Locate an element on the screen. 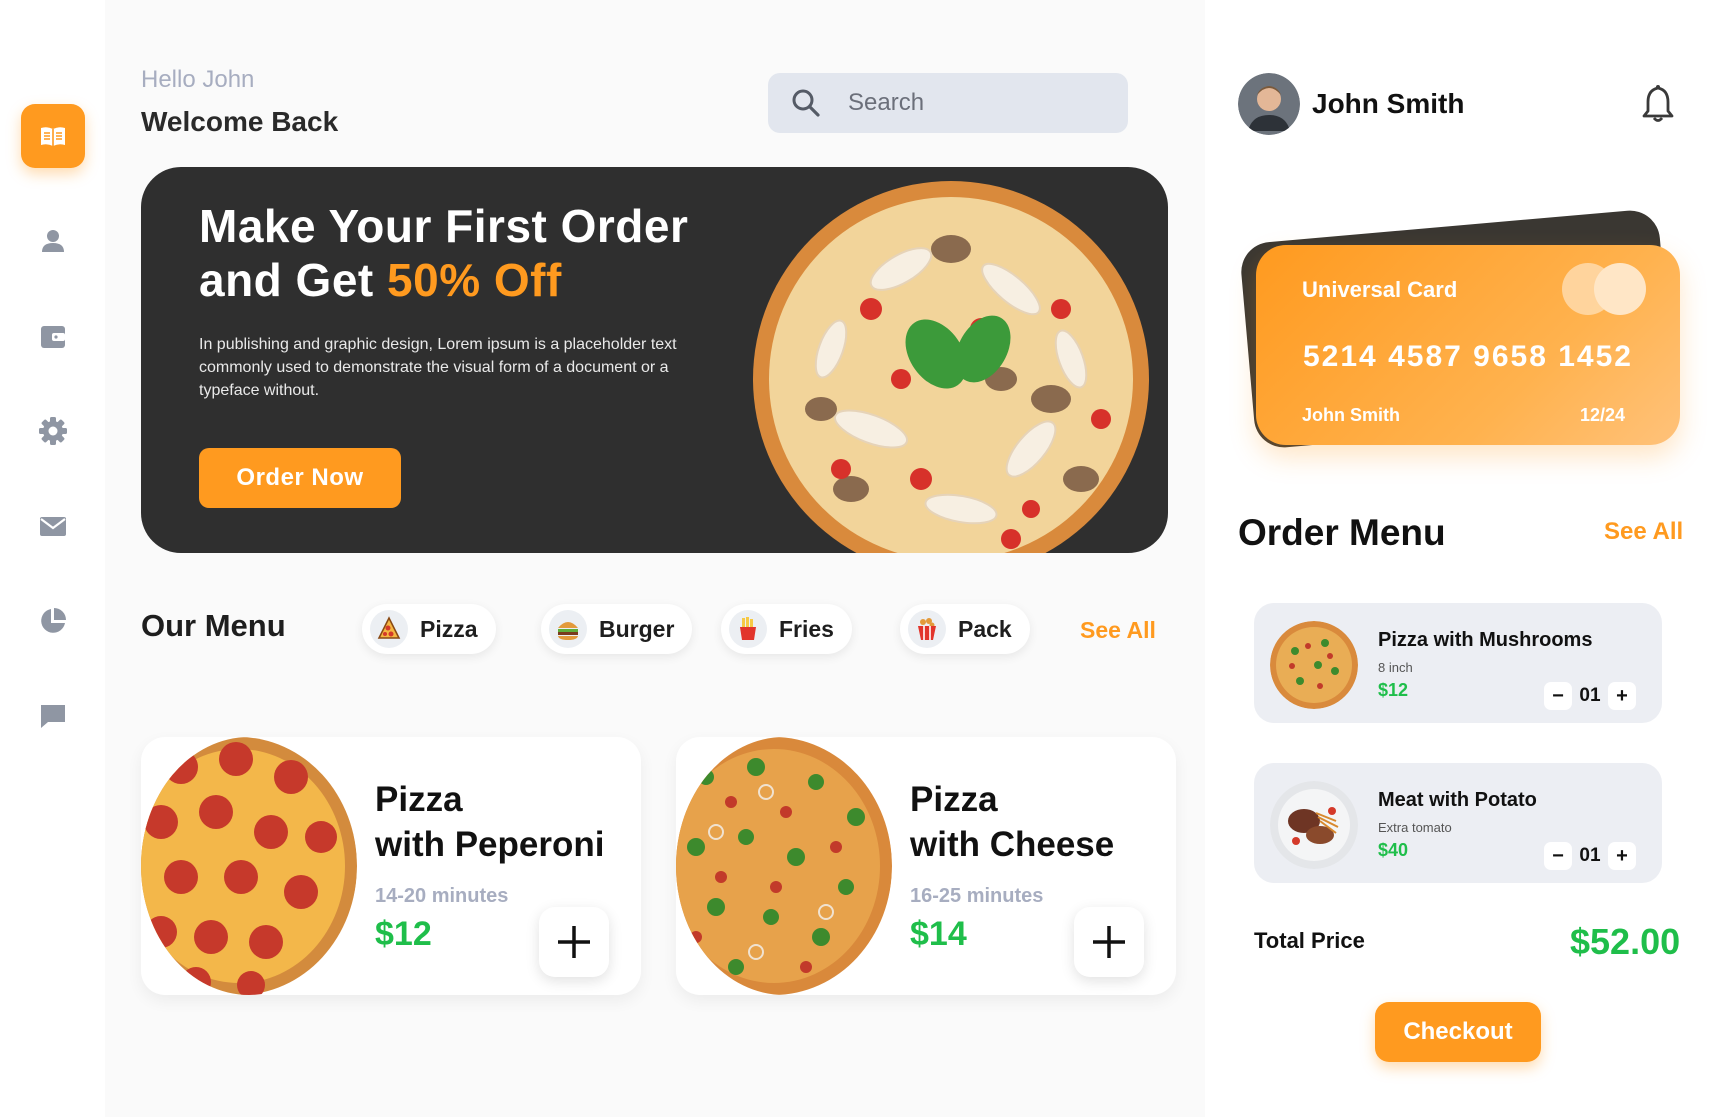 This screenshot has height=1117, width=1728. banner-pizza-image is located at coordinates (951, 367).